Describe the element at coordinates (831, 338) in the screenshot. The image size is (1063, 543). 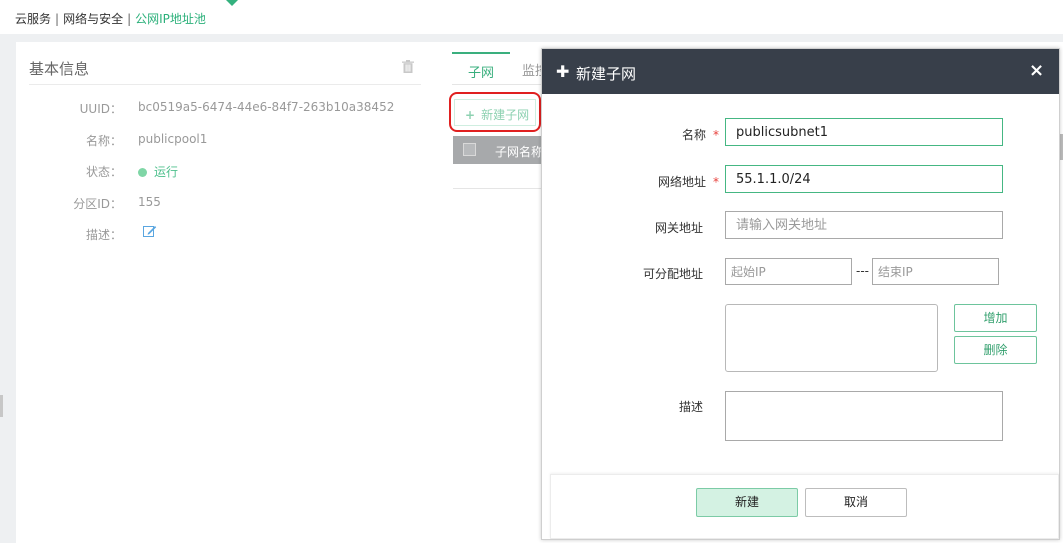
I see `ip-range-list` at that location.